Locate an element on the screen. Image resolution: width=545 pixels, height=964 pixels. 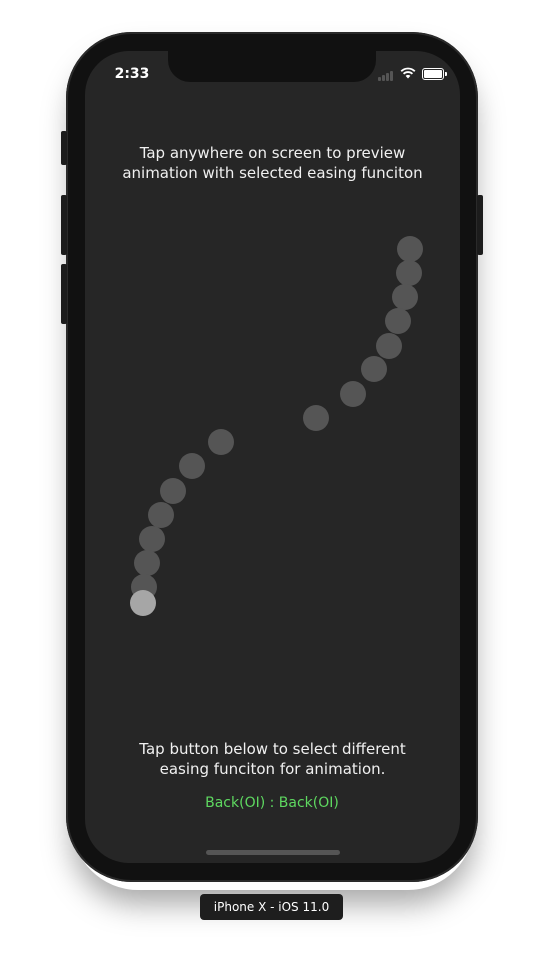
preview-instructions-line1: Tap anywhere on screen to preview is located at coordinates (272, 153).